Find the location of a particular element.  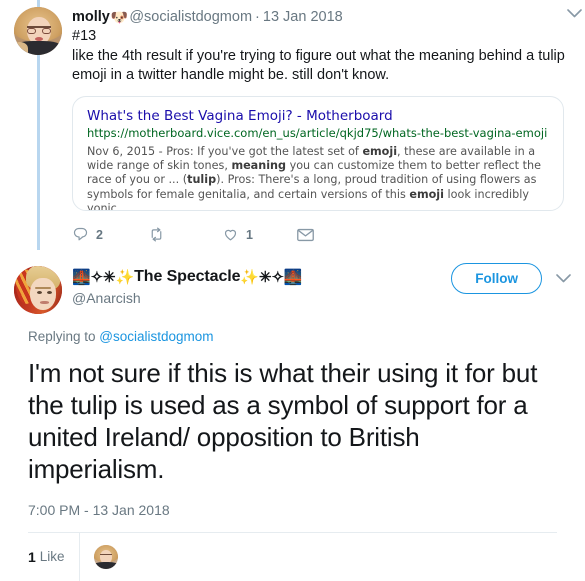

molly-mini-avatar is located at coordinates (105, 556).